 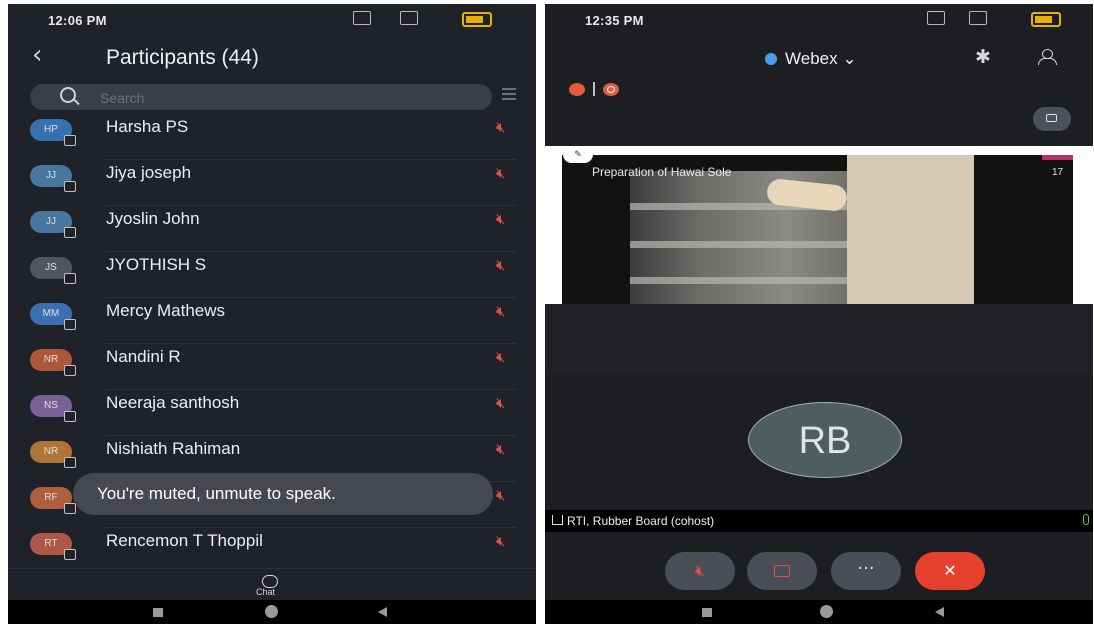 What do you see at coordinates (53, 270) in the screenshot?
I see `avatar: JS` at bounding box center [53, 270].